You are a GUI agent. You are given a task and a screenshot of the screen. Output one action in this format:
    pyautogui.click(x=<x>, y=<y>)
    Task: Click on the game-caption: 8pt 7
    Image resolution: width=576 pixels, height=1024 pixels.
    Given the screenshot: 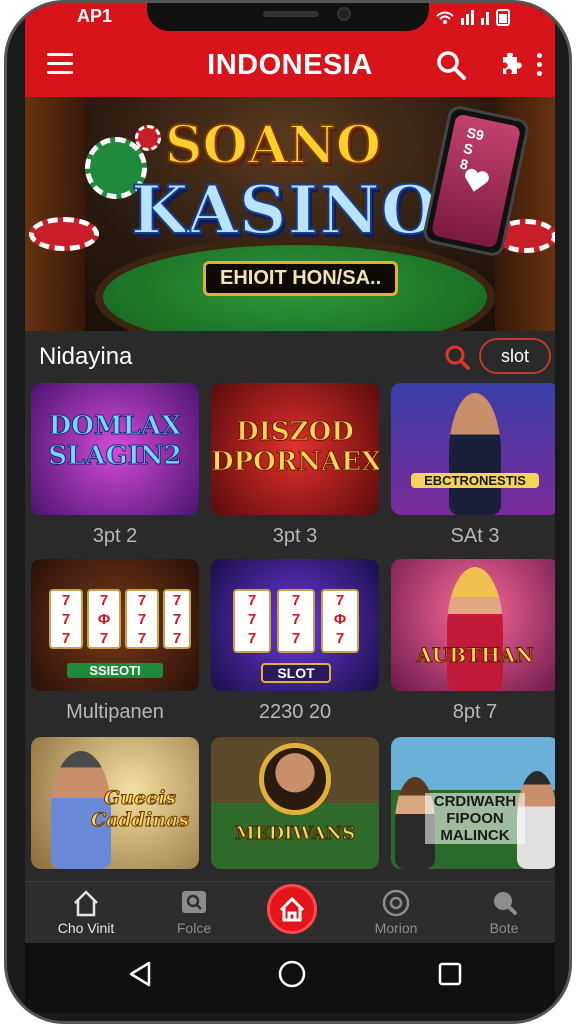 What is the action you would take?
    pyautogui.click(x=475, y=712)
    